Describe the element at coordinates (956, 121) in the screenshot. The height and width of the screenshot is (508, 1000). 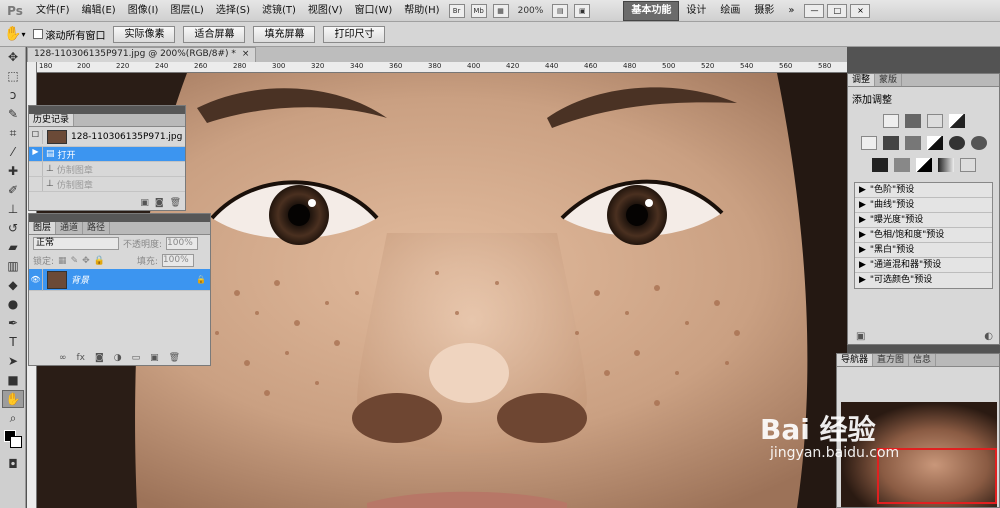
I see `exposure-icon` at that location.